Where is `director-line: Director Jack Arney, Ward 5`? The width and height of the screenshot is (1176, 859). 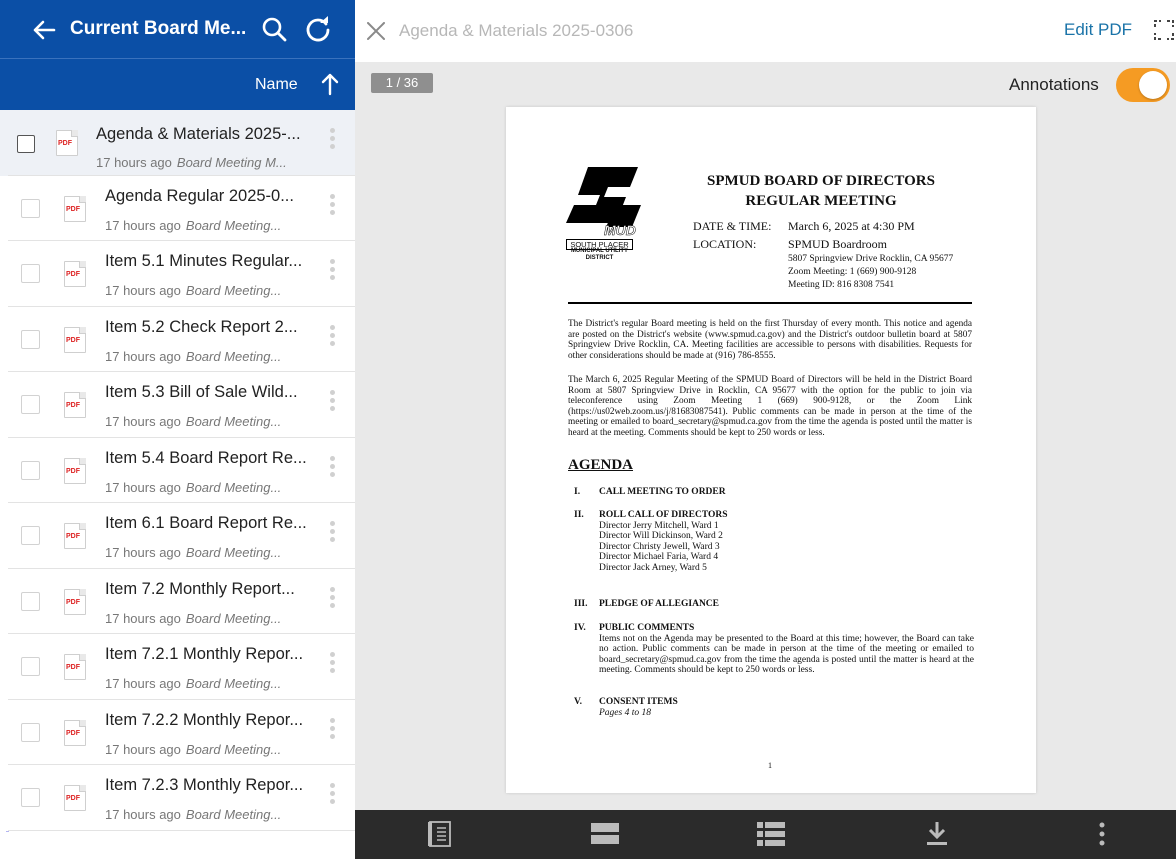 director-line: Director Jack Arney, Ward 5 is located at coordinates (653, 567).